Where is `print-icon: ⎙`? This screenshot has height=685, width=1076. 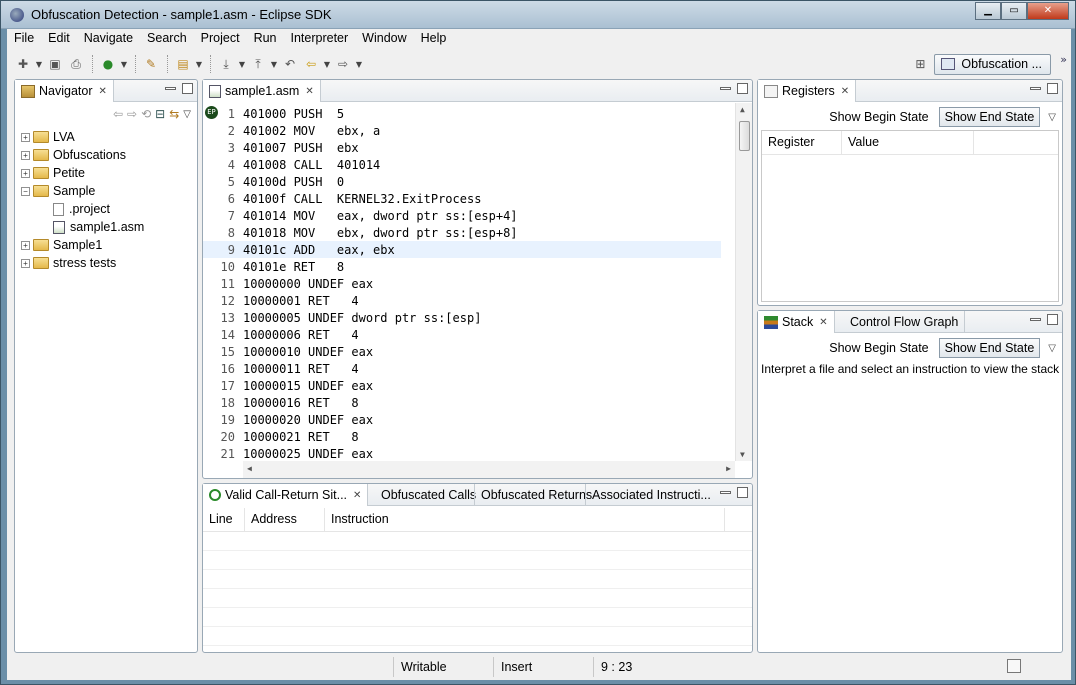 print-icon: ⎙ is located at coordinates (76, 64).